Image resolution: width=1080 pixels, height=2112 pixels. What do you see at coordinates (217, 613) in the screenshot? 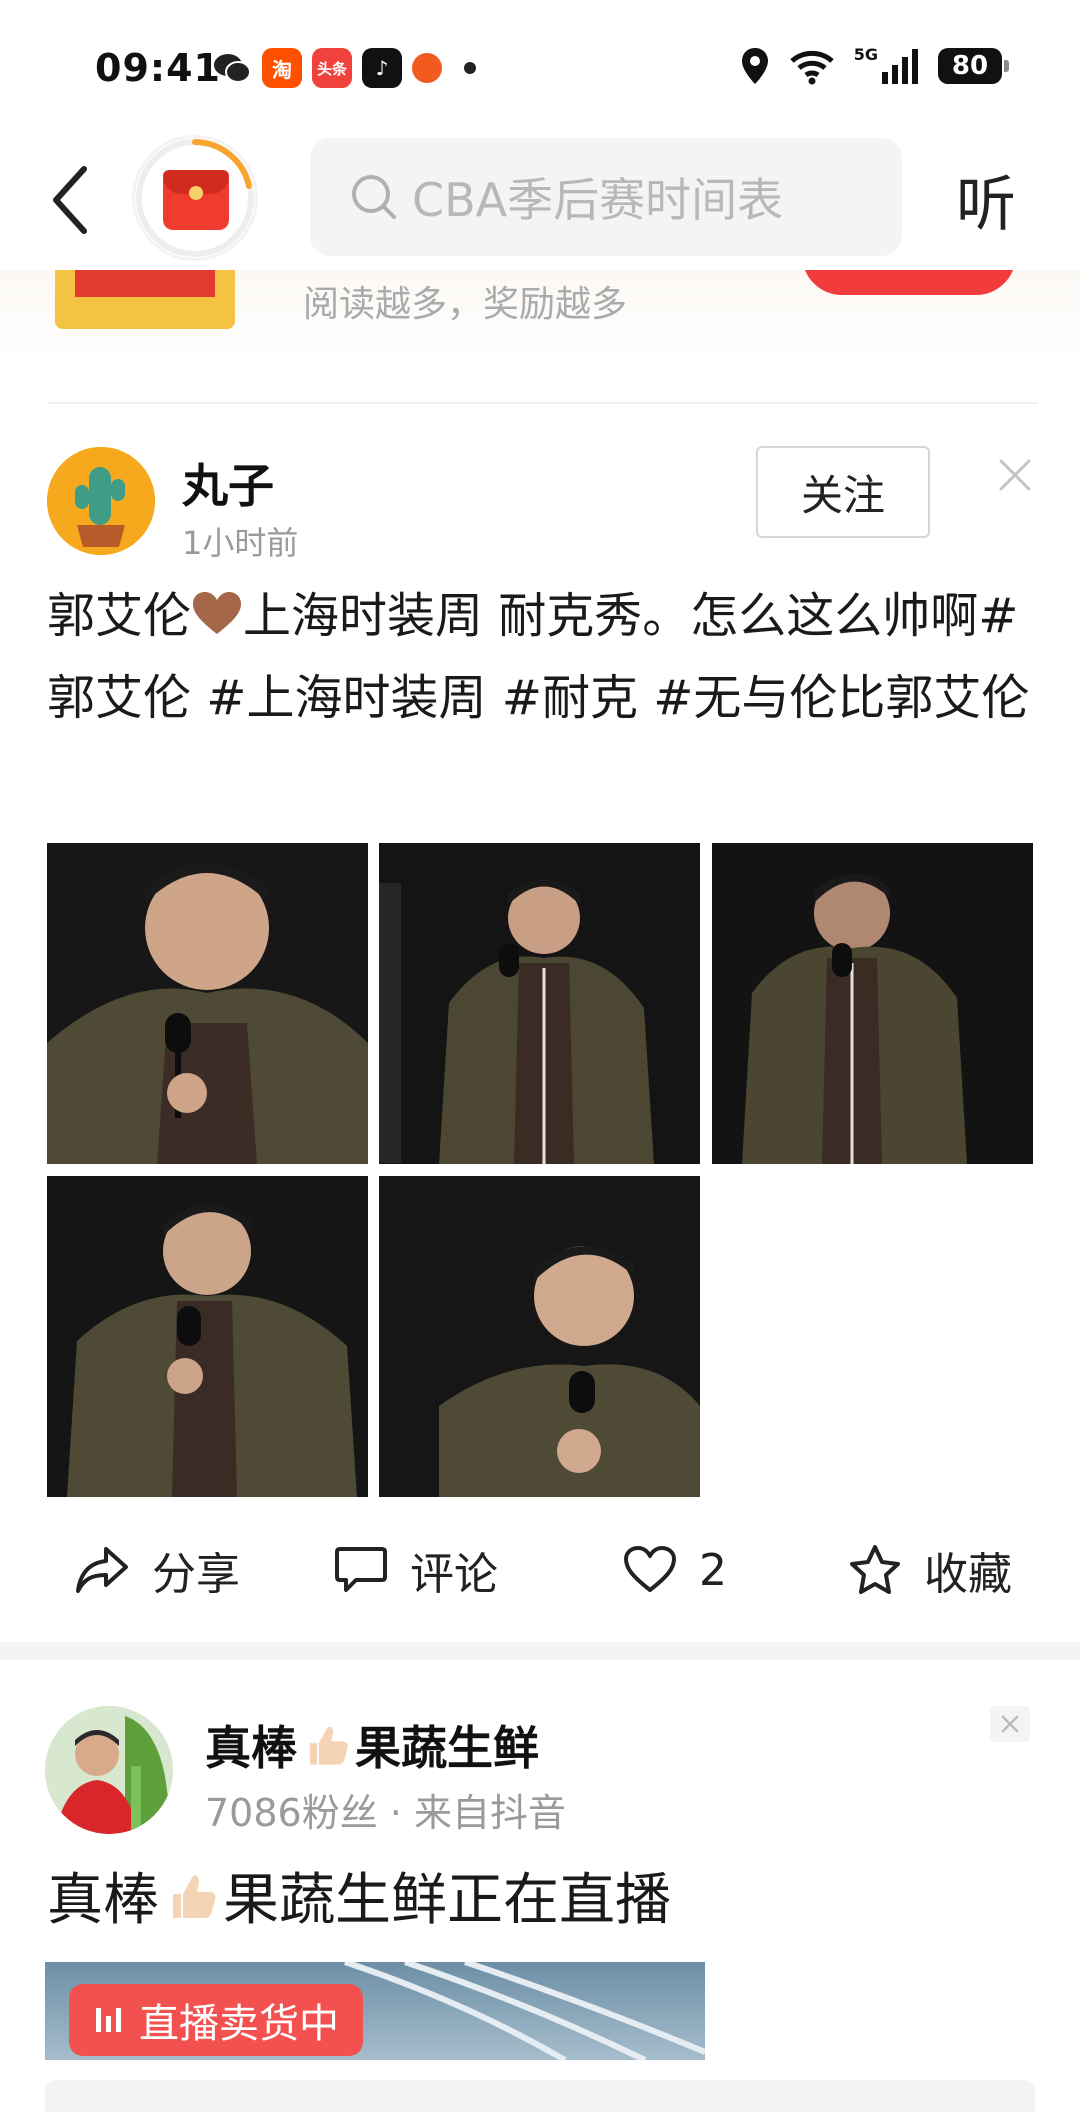
I see `brown-heart-icon` at bounding box center [217, 613].